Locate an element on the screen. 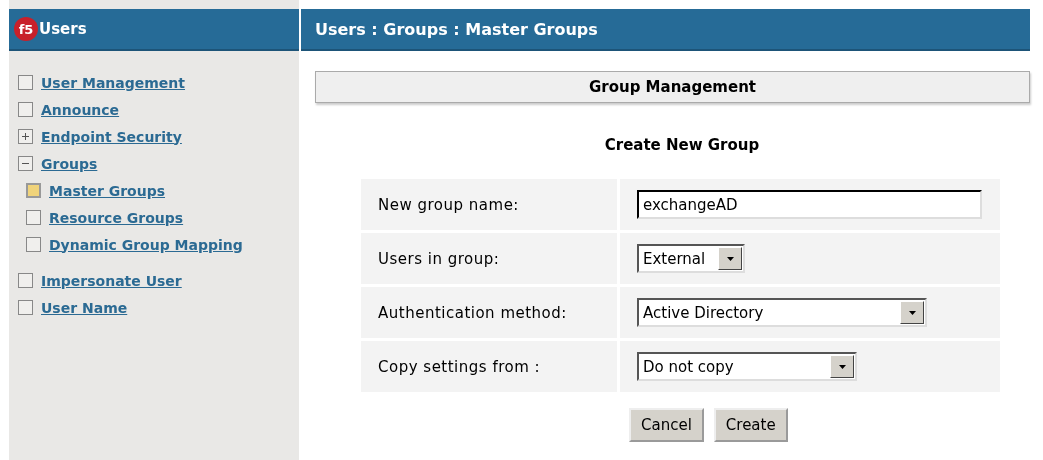 This screenshot has width=1043, height=460. sidebar-title: Users is located at coordinates (63, 29).